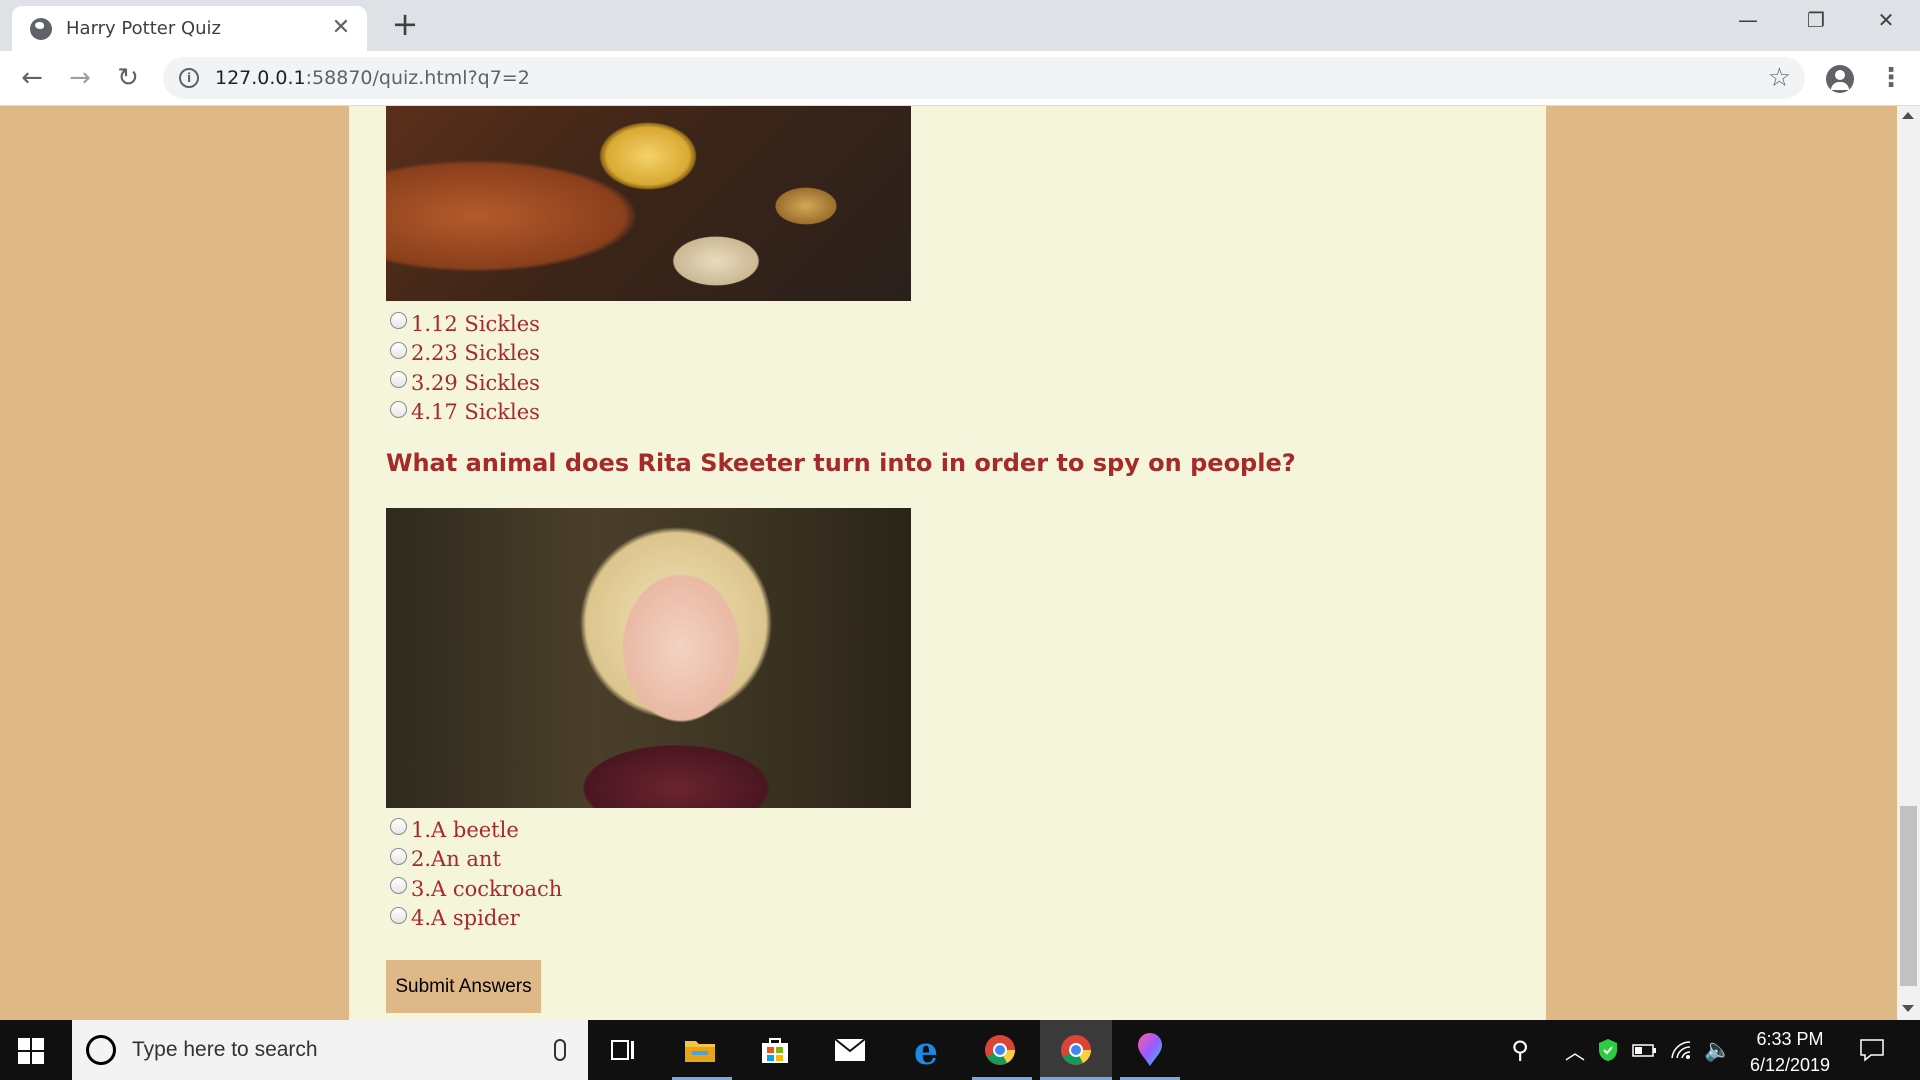 The height and width of the screenshot is (1080, 1920). What do you see at coordinates (128, 79) in the screenshot?
I see `reload-icon: ↻` at bounding box center [128, 79].